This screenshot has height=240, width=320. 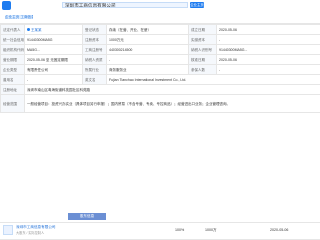 I want to click on cell-label: 营业期限, so click(x=12, y=59).